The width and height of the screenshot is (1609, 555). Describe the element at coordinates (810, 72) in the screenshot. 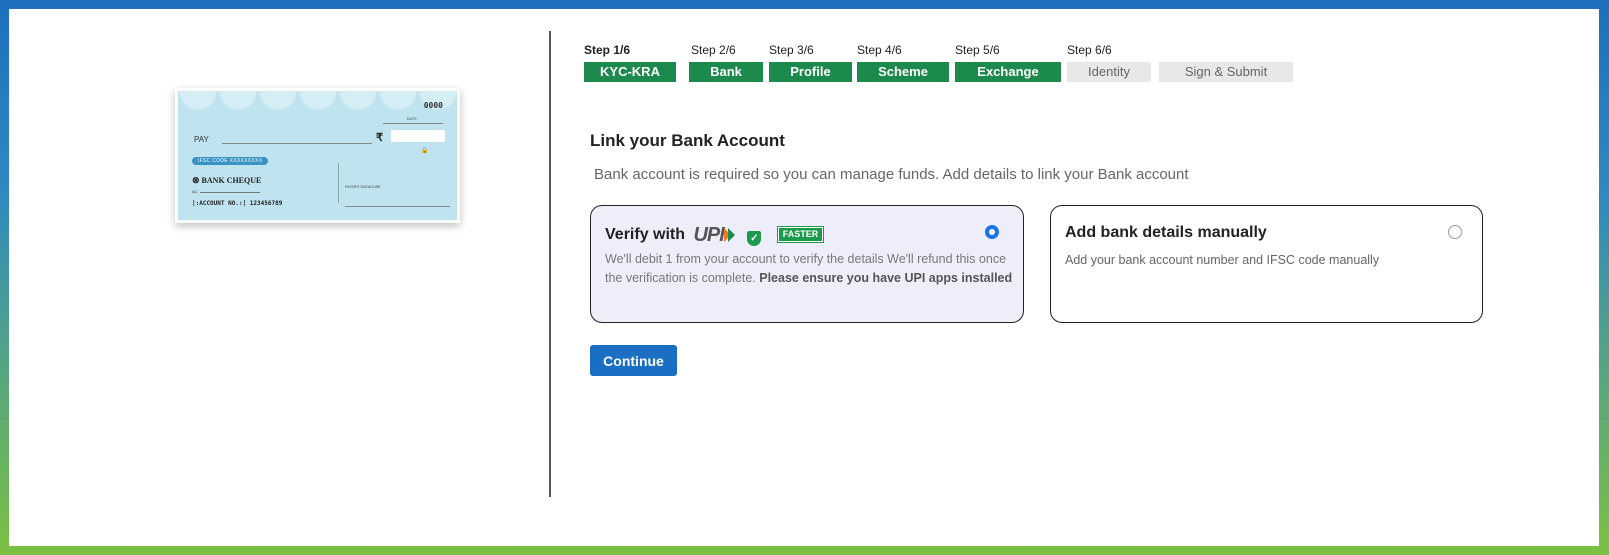

I see `step-bar-profile: Profile` at that location.